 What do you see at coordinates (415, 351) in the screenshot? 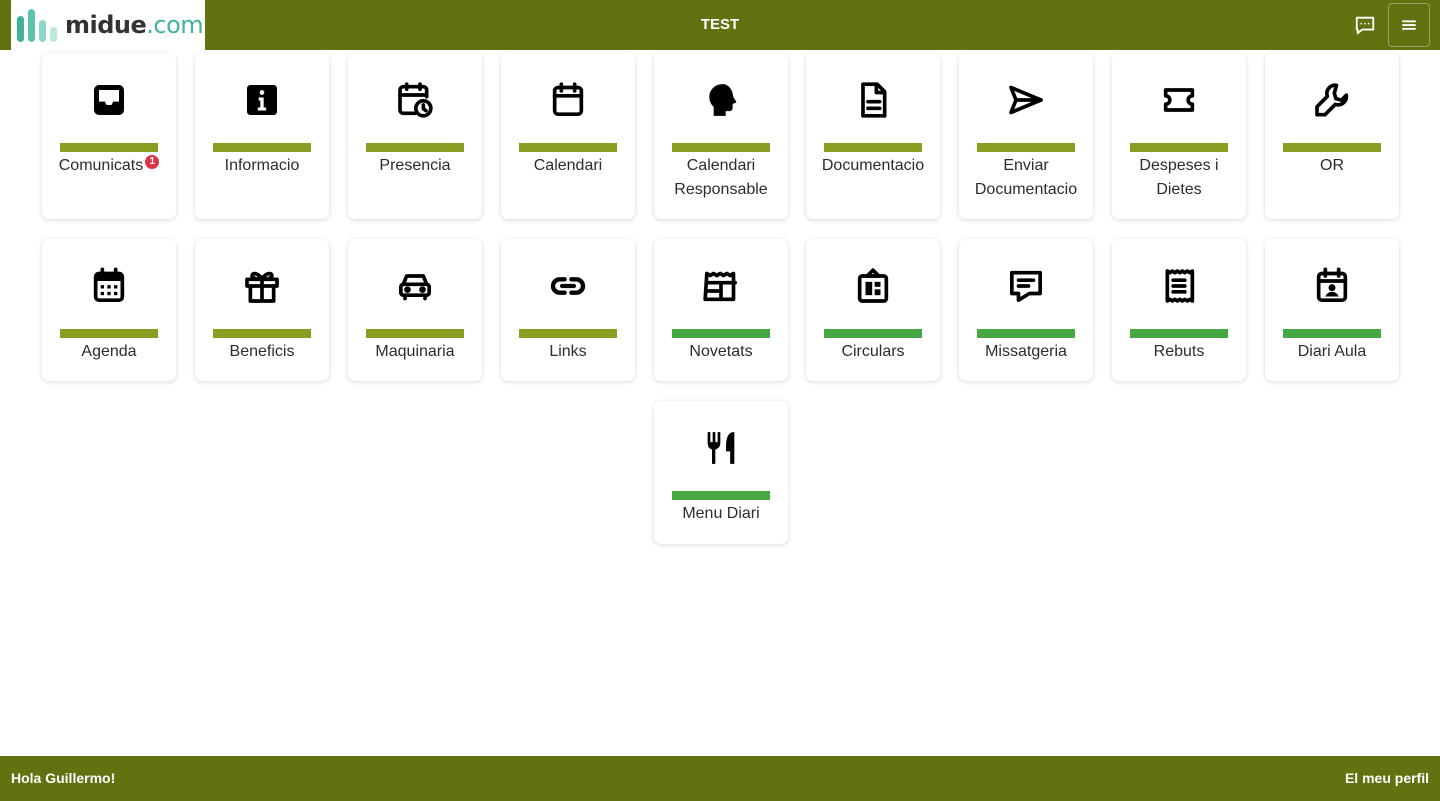
I see `tile-label-text: Maquinaria` at bounding box center [415, 351].